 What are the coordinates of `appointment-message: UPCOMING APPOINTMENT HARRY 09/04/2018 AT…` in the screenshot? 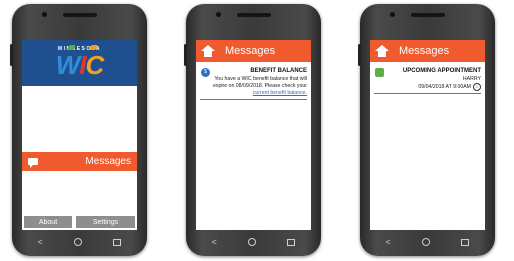 It's located at (427, 81).